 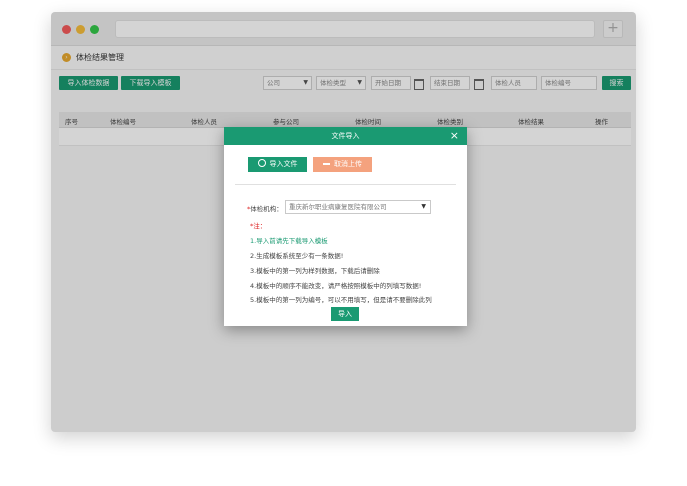 I want to click on import-button: 导入, so click(x=345, y=314).